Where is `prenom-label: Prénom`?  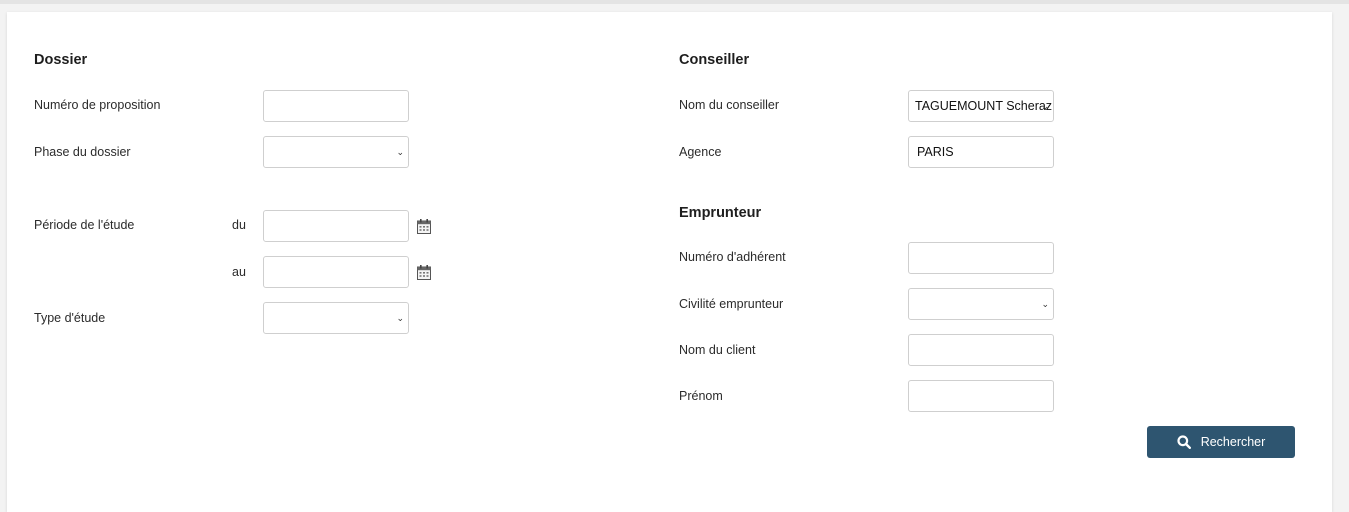 prenom-label: Prénom is located at coordinates (701, 396).